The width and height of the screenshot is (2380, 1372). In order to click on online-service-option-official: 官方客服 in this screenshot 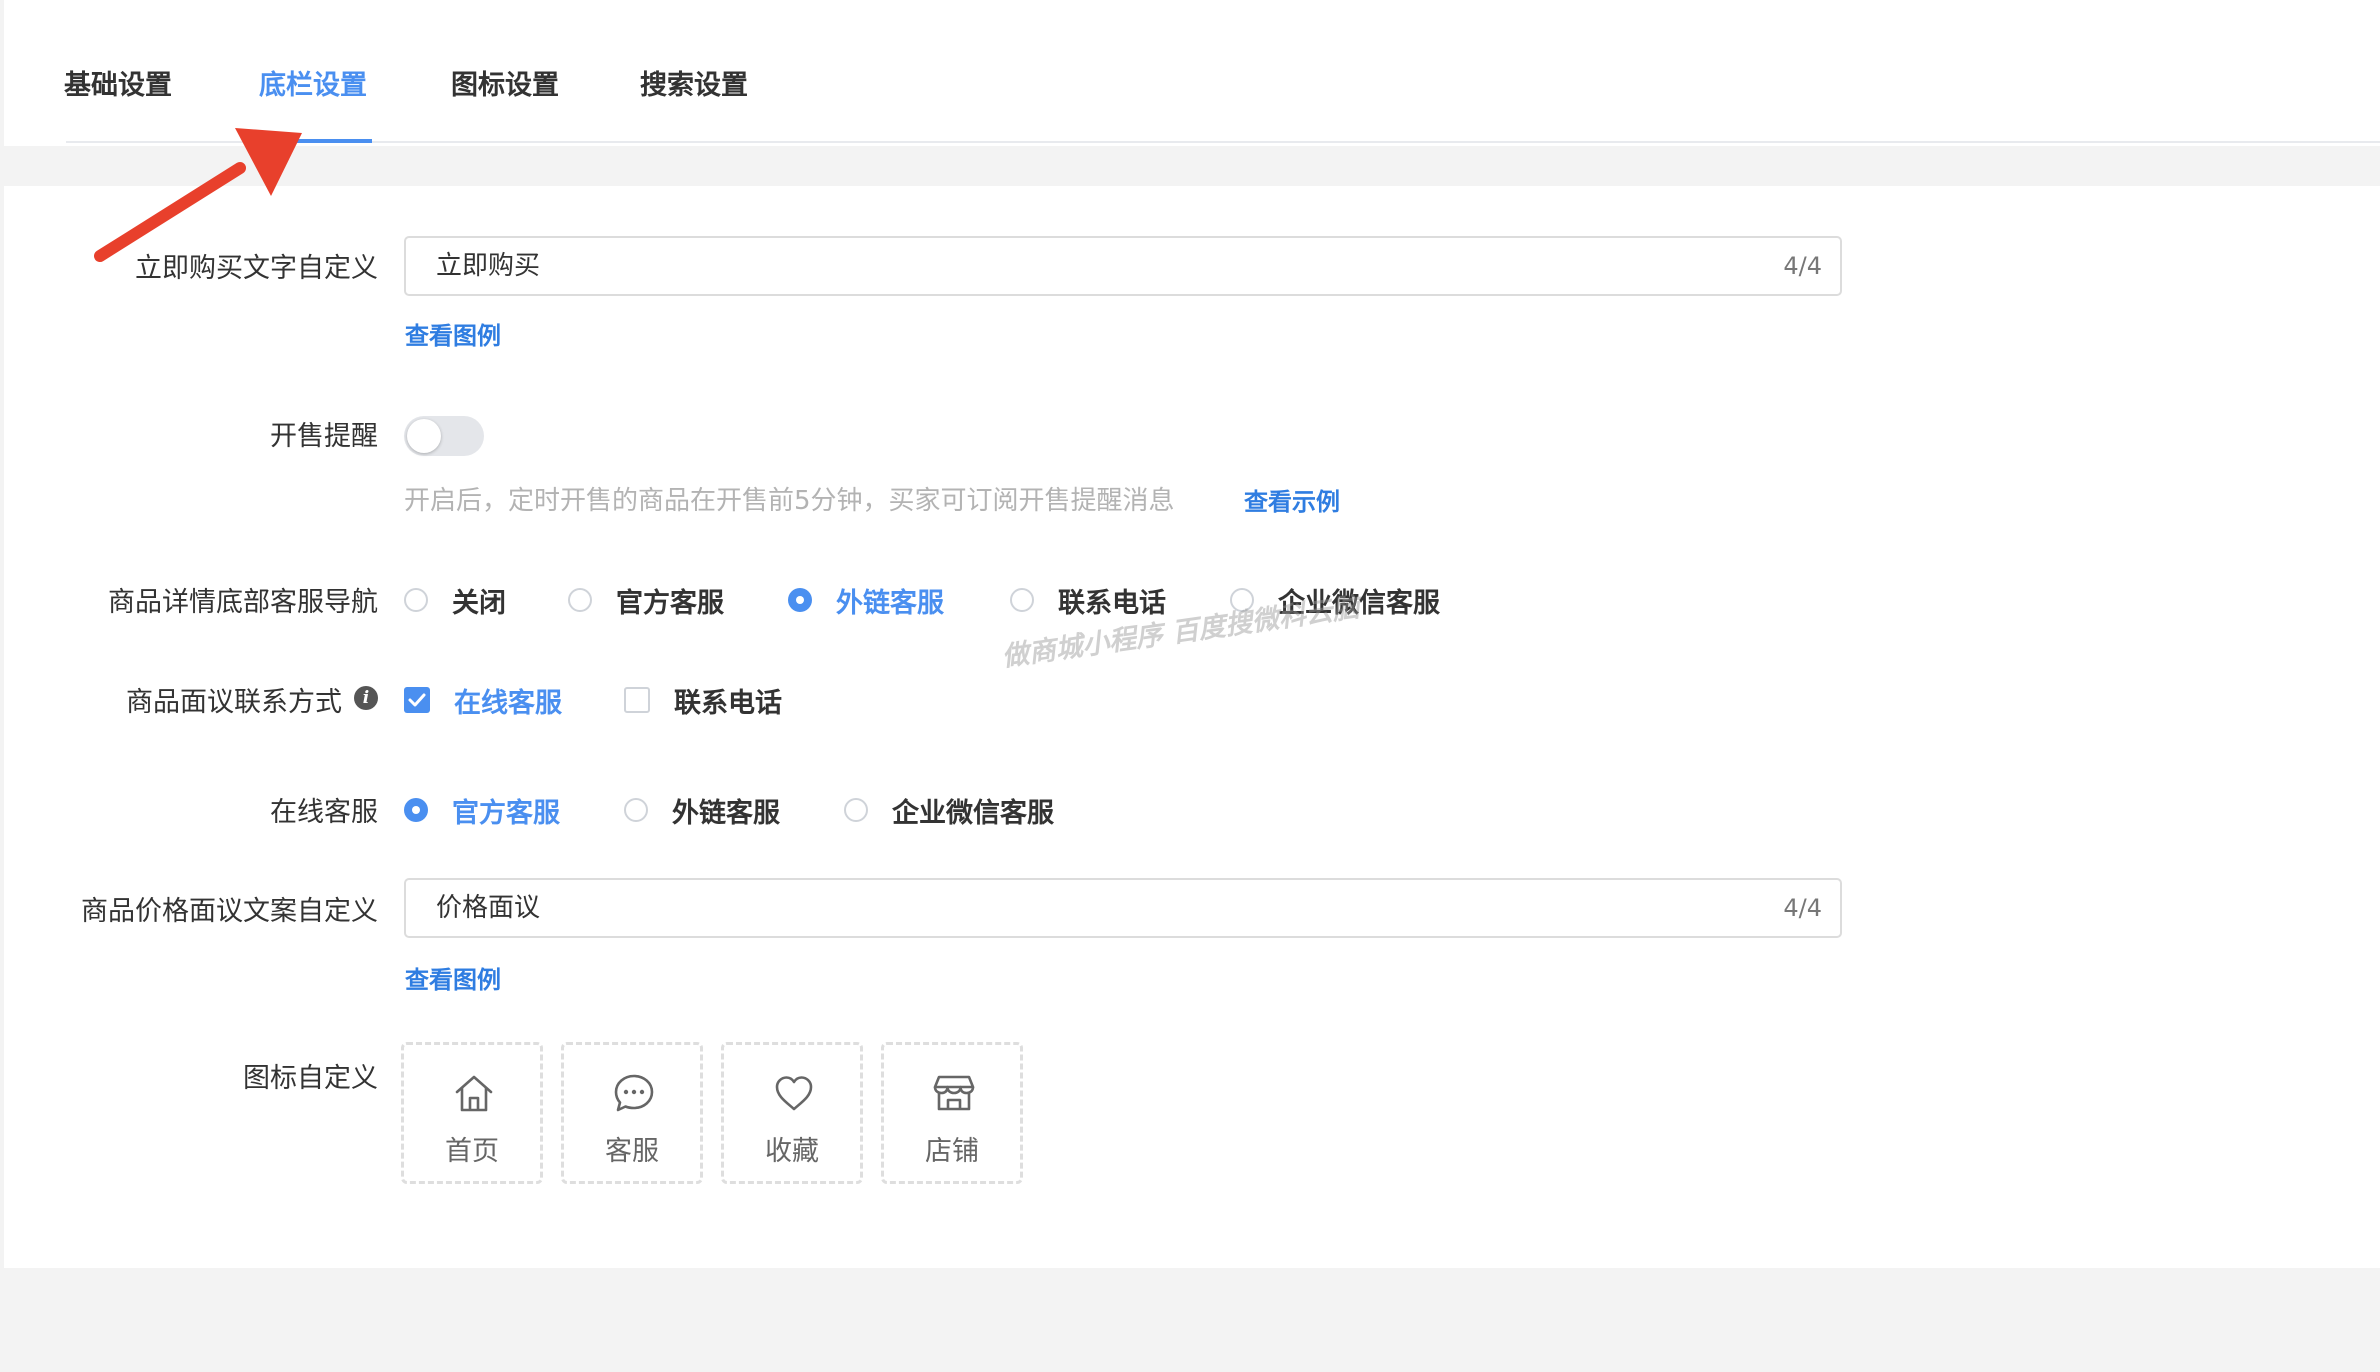, I will do `click(482, 810)`.